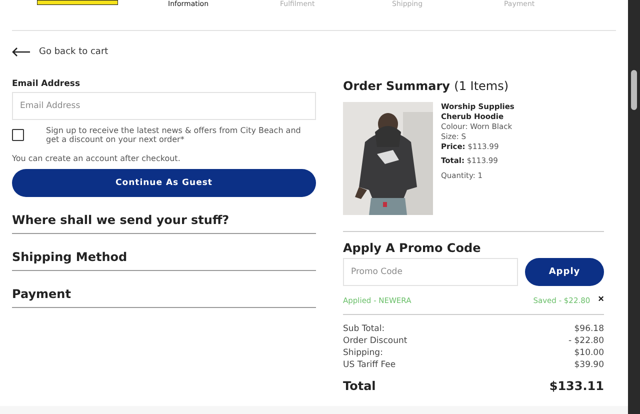  What do you see at coordinates (359, 386) in the screenshot?
I see `grand-total-label: Total` at bounding box center [359, 386].